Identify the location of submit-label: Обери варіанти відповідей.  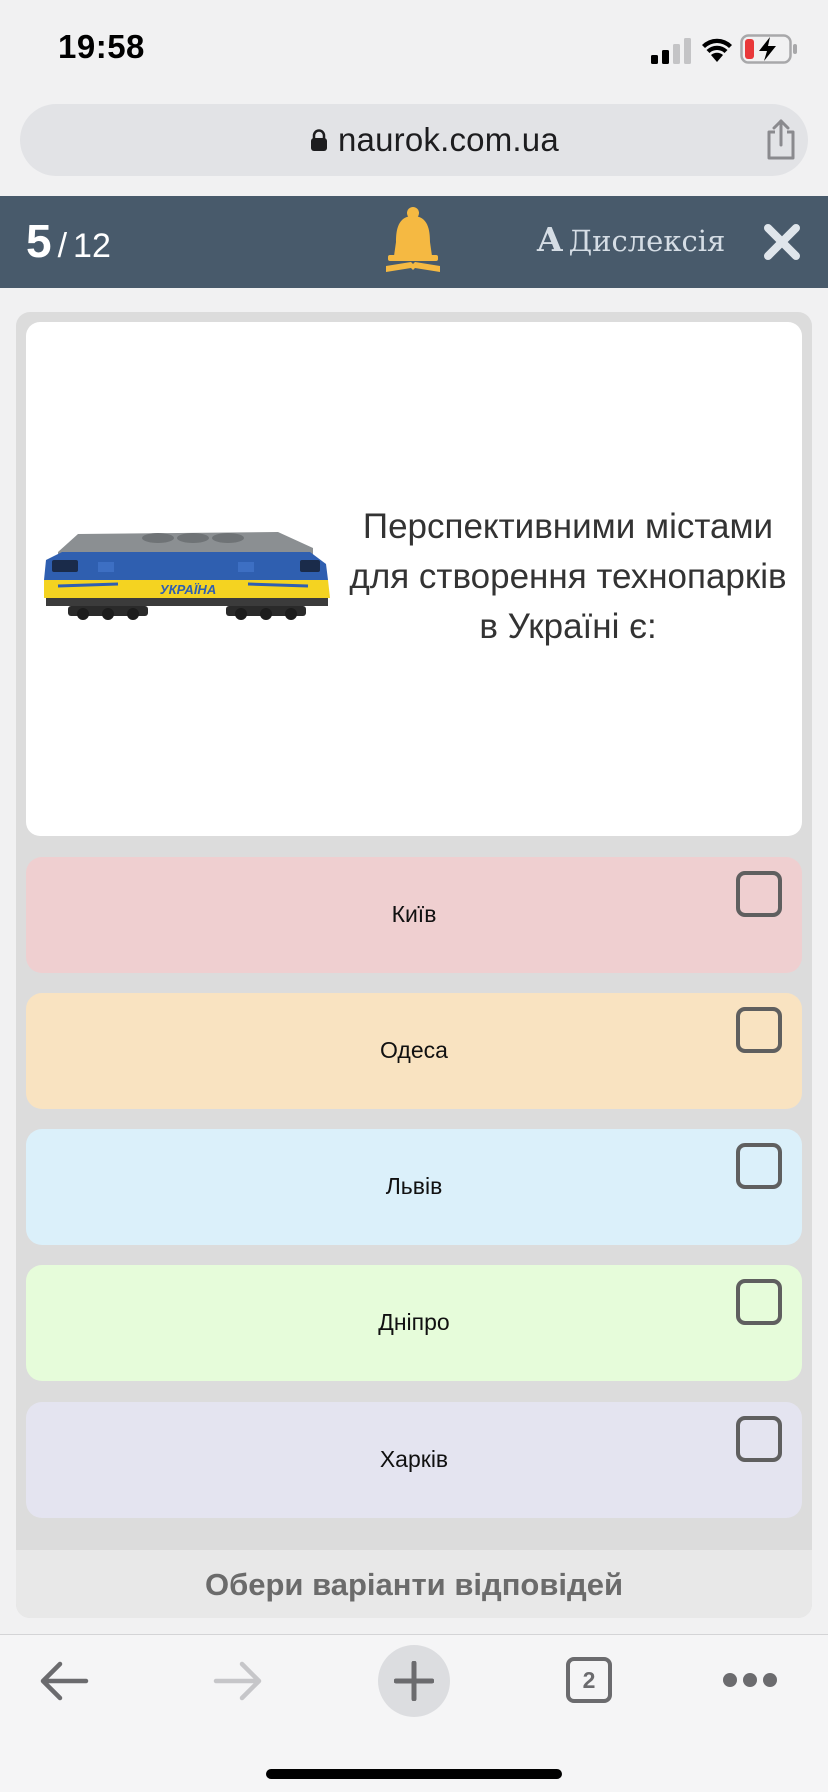
(413, 1584).